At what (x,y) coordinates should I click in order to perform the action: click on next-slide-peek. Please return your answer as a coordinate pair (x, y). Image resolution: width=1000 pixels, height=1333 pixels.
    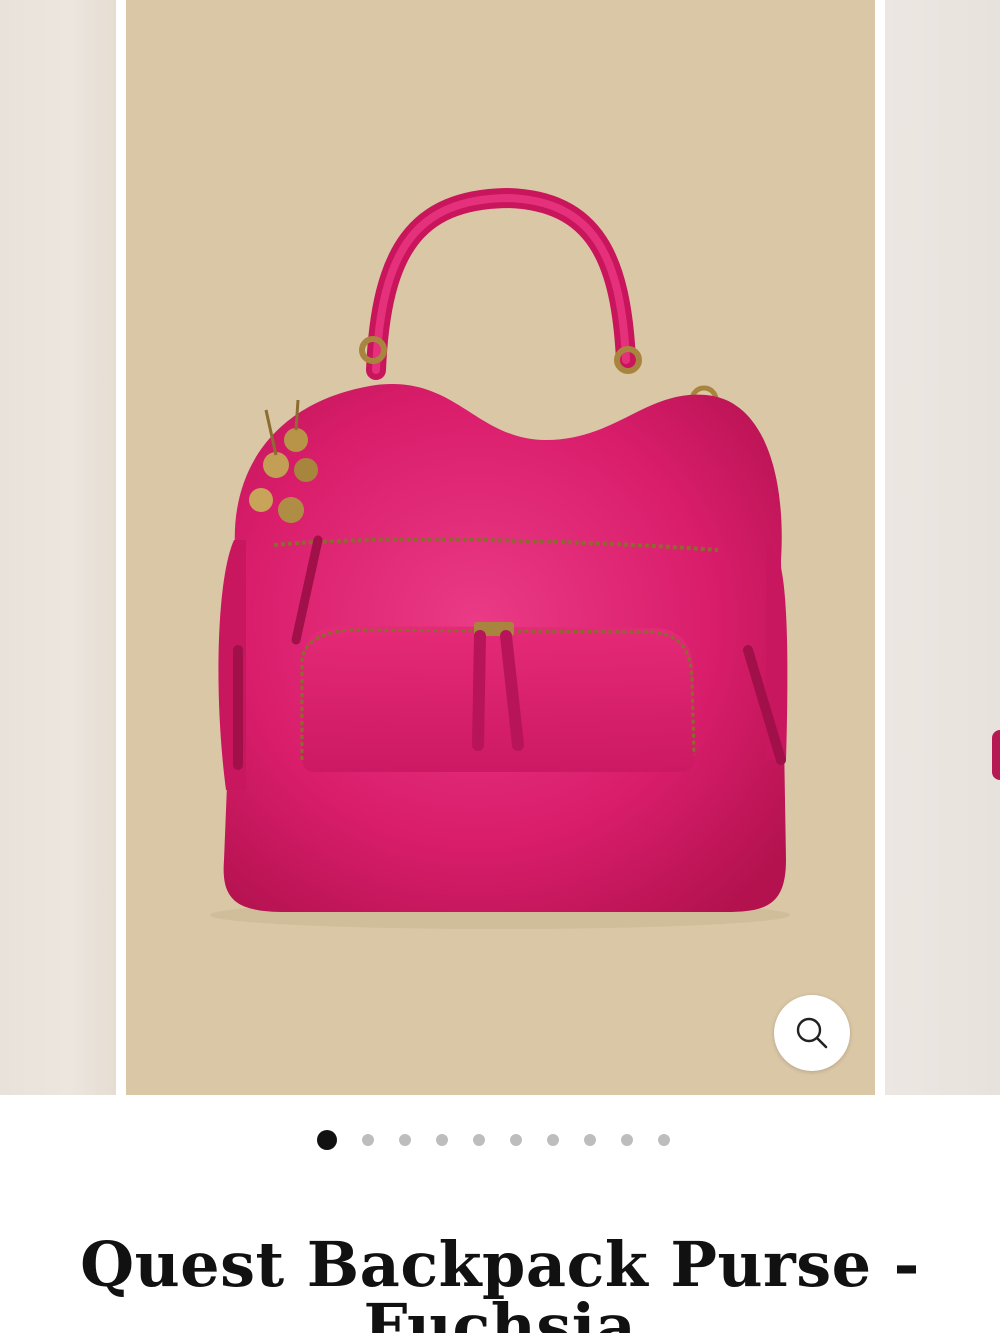
    Looking at the image, I should click on (942, 547).